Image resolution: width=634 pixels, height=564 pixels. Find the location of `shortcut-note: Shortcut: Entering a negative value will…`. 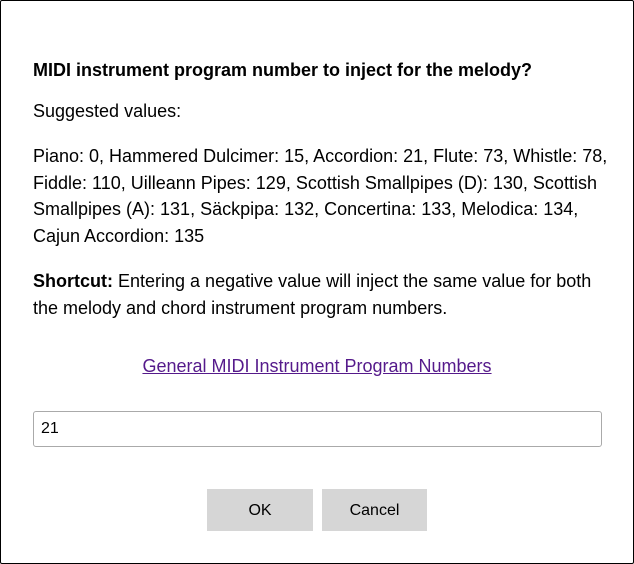

shortcut-note: Shortcut: Entering a negative value will… is located at coordinates (321, 294).